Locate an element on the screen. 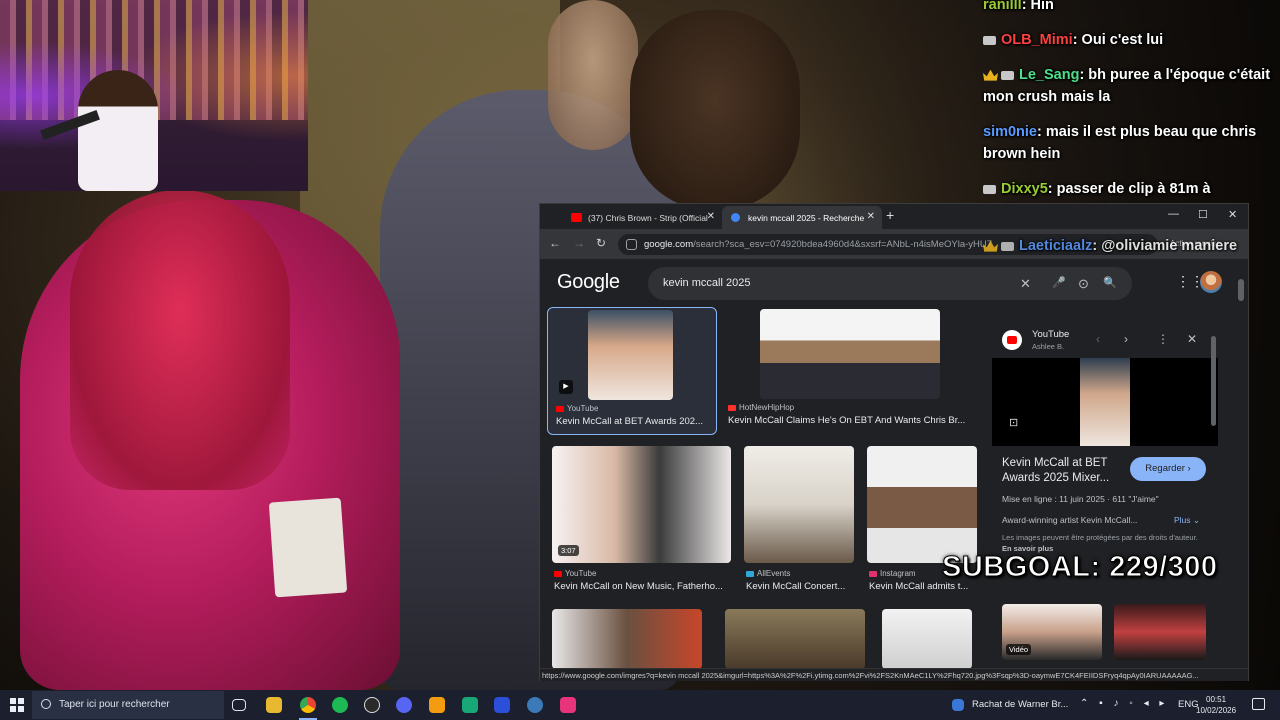  mic-icon: 🎤 is located at coordinates (1059, 283).